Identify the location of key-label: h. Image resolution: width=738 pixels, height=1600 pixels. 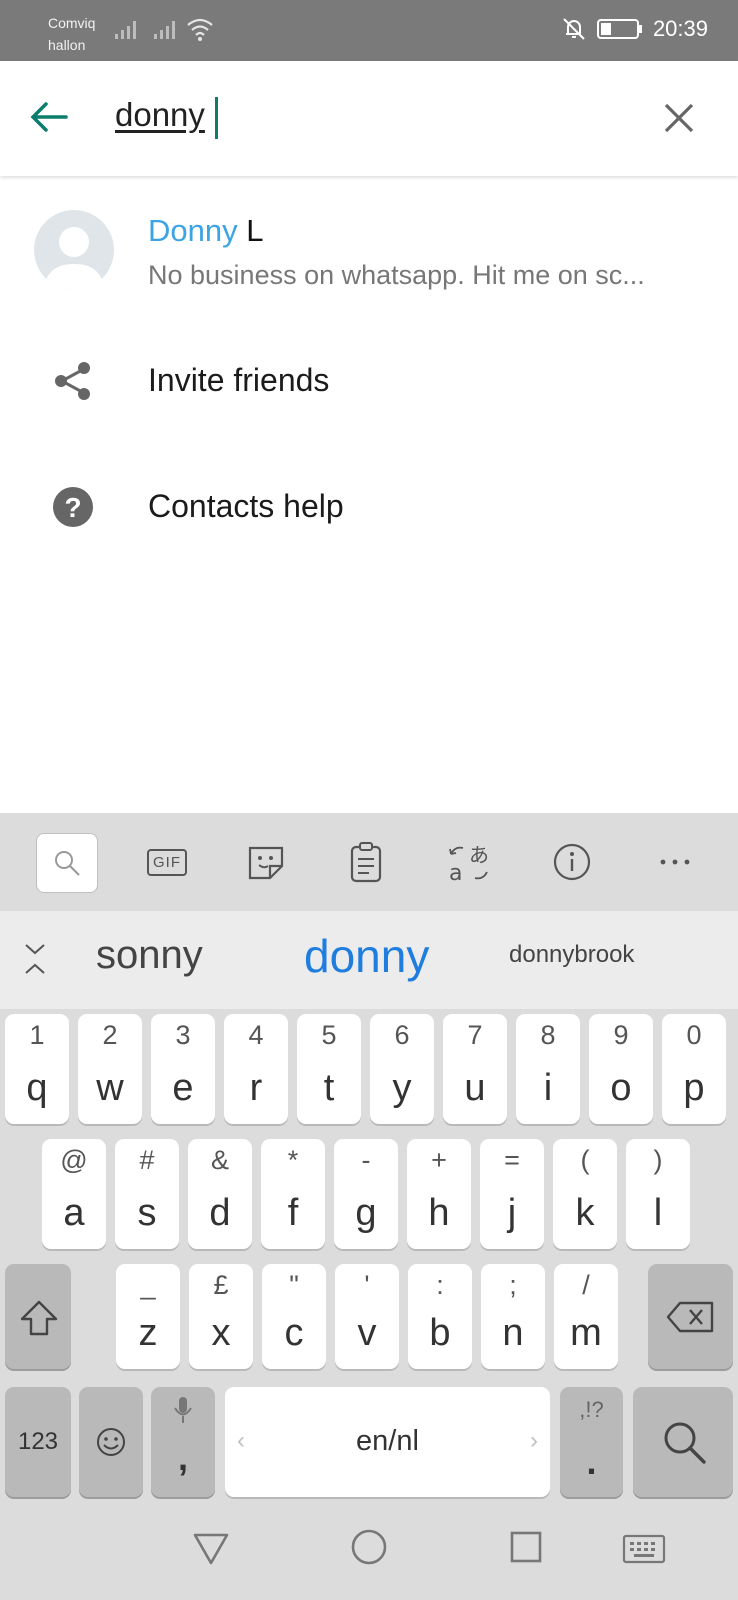
(439, 1213).